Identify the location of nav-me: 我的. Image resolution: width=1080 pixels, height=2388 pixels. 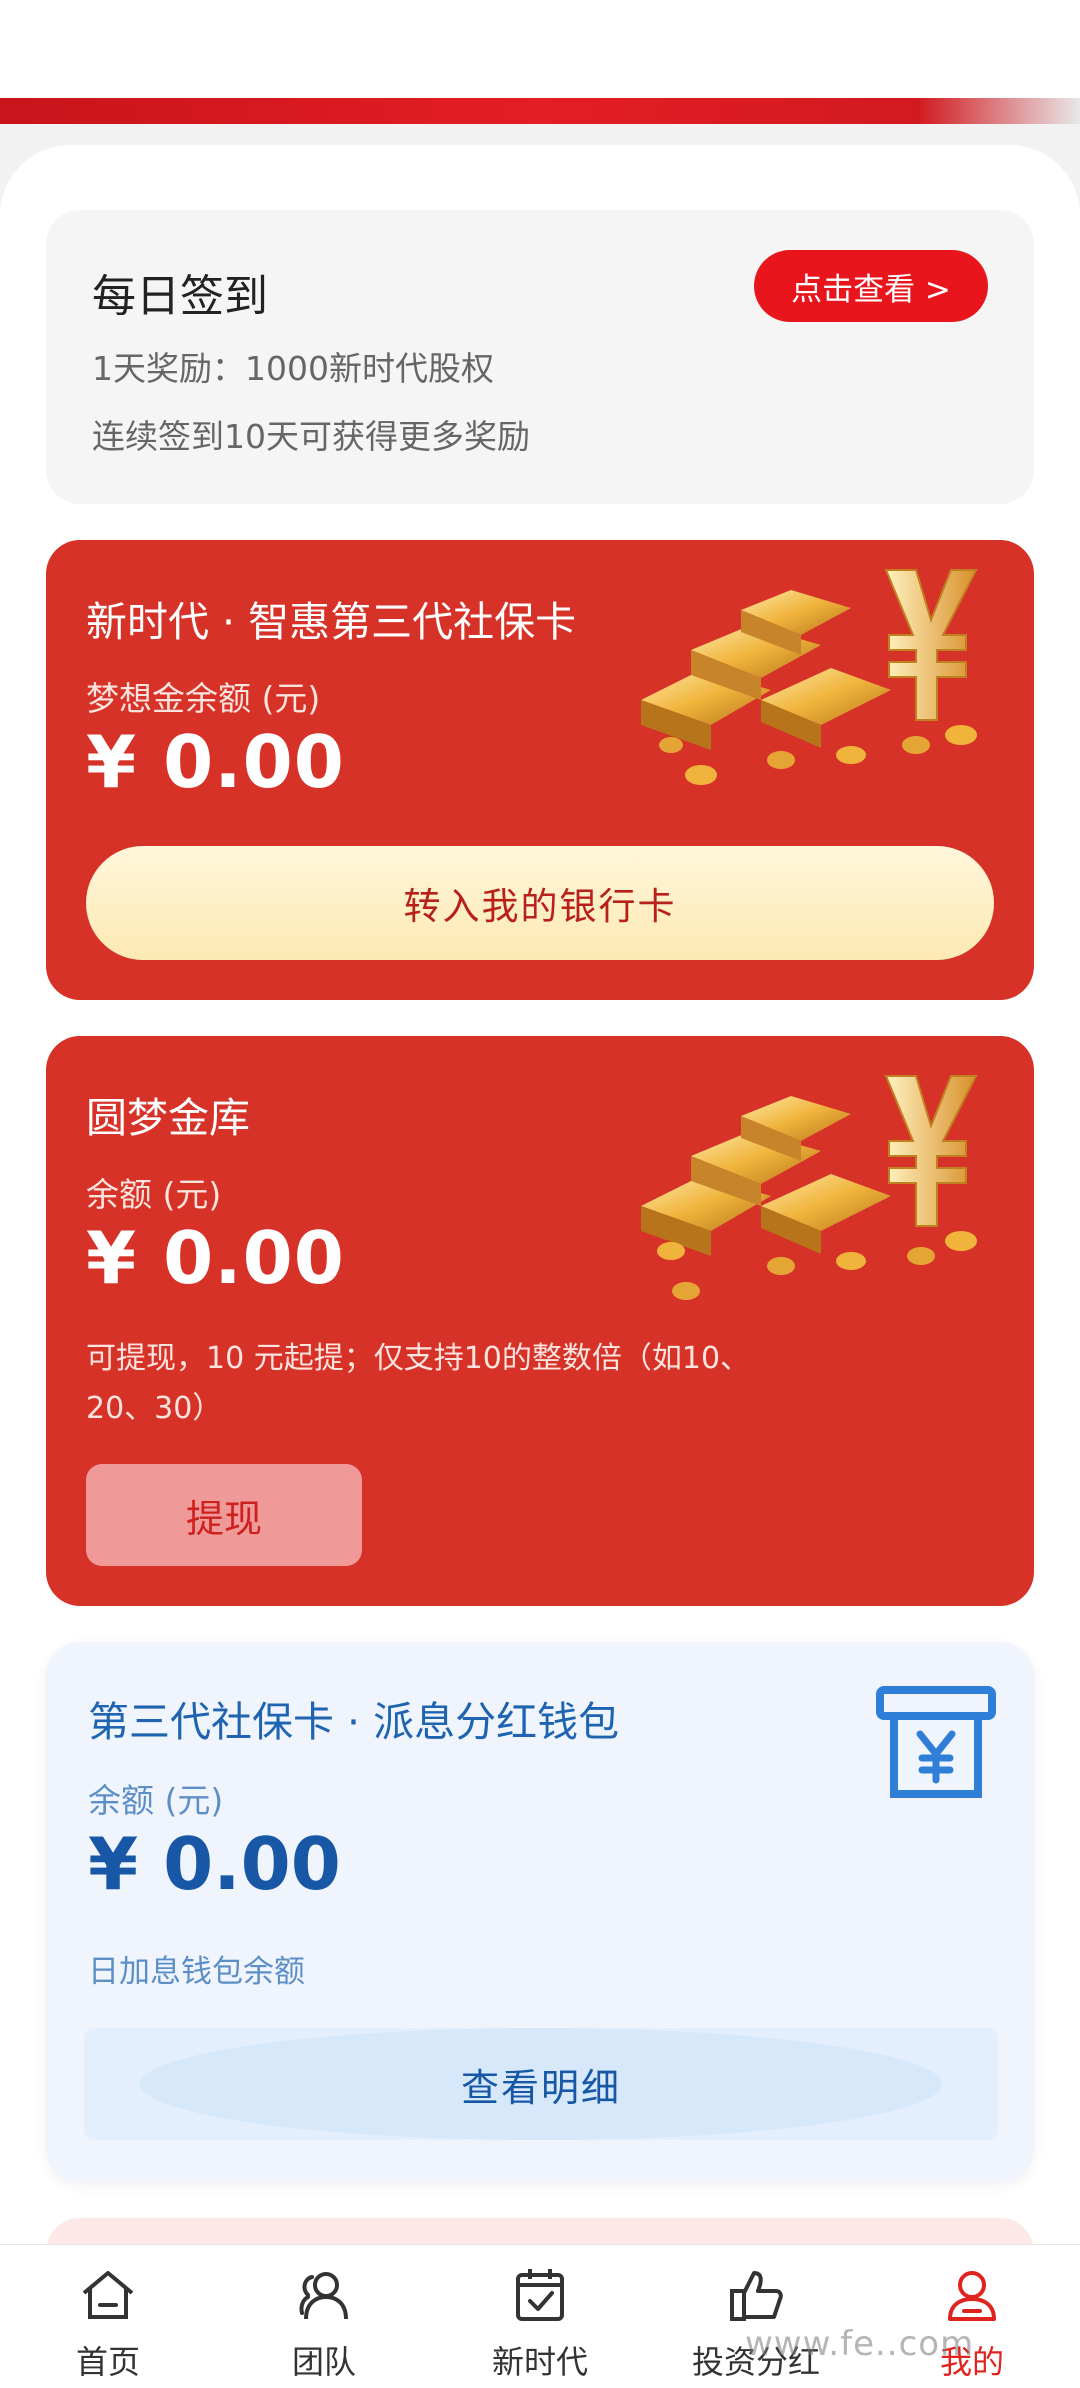
(972, 2316).